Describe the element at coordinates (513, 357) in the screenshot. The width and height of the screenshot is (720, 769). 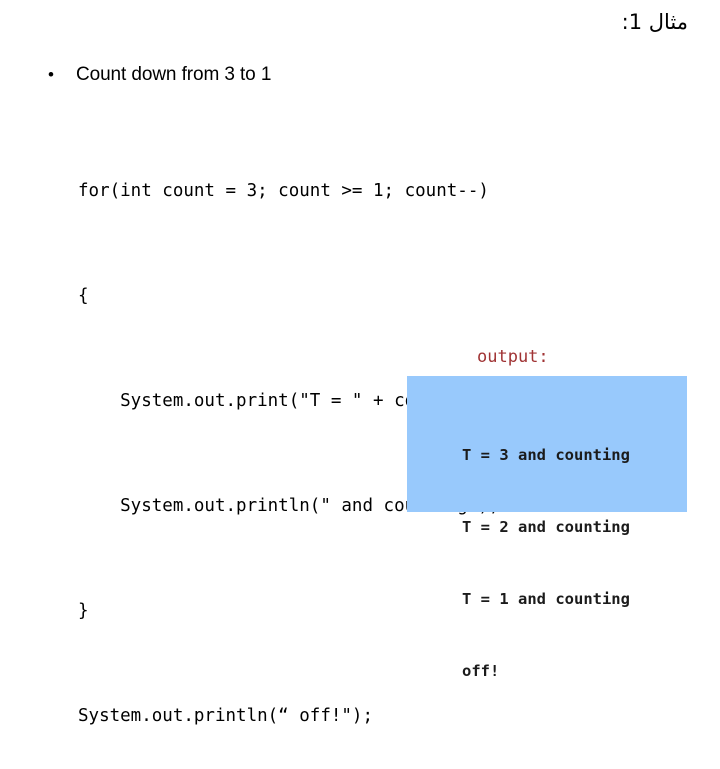
I see `output-label: output:` at that location.